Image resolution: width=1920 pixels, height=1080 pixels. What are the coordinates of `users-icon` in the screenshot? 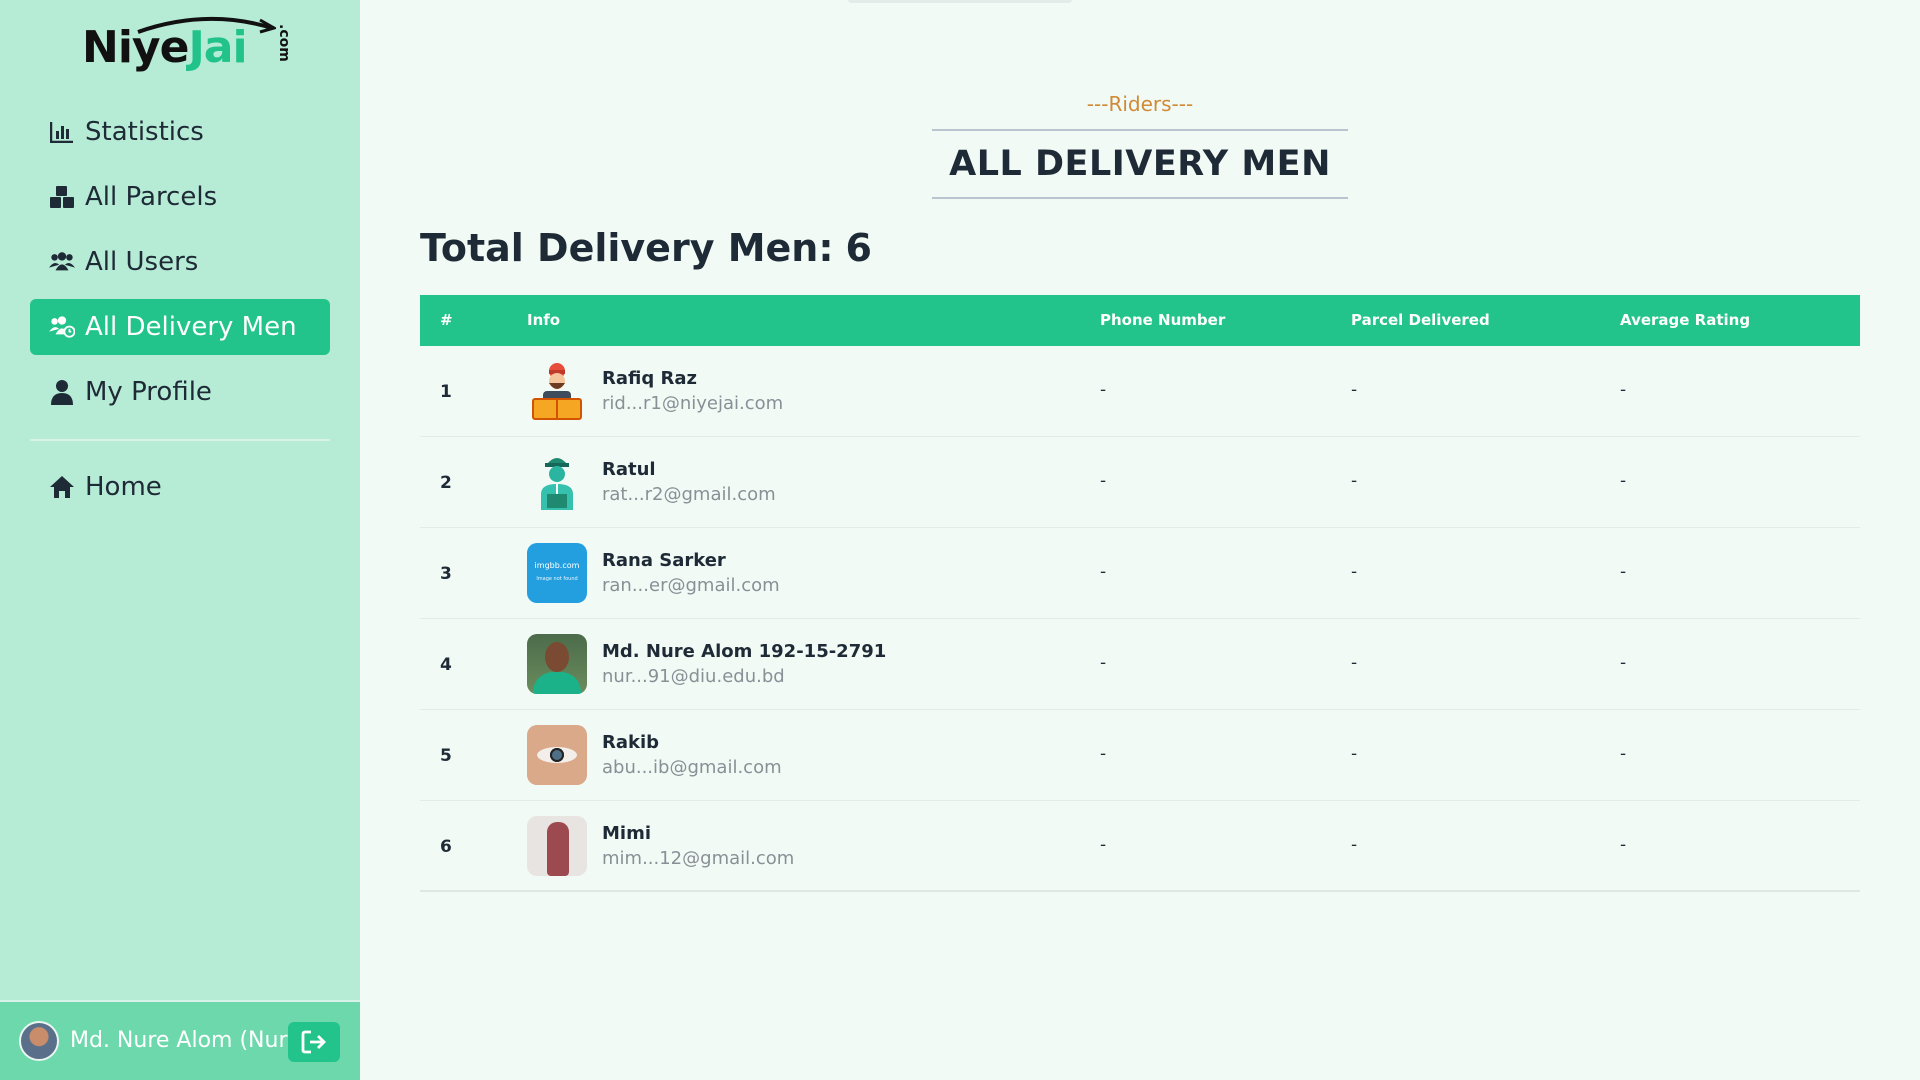 It's located at (62, 262).